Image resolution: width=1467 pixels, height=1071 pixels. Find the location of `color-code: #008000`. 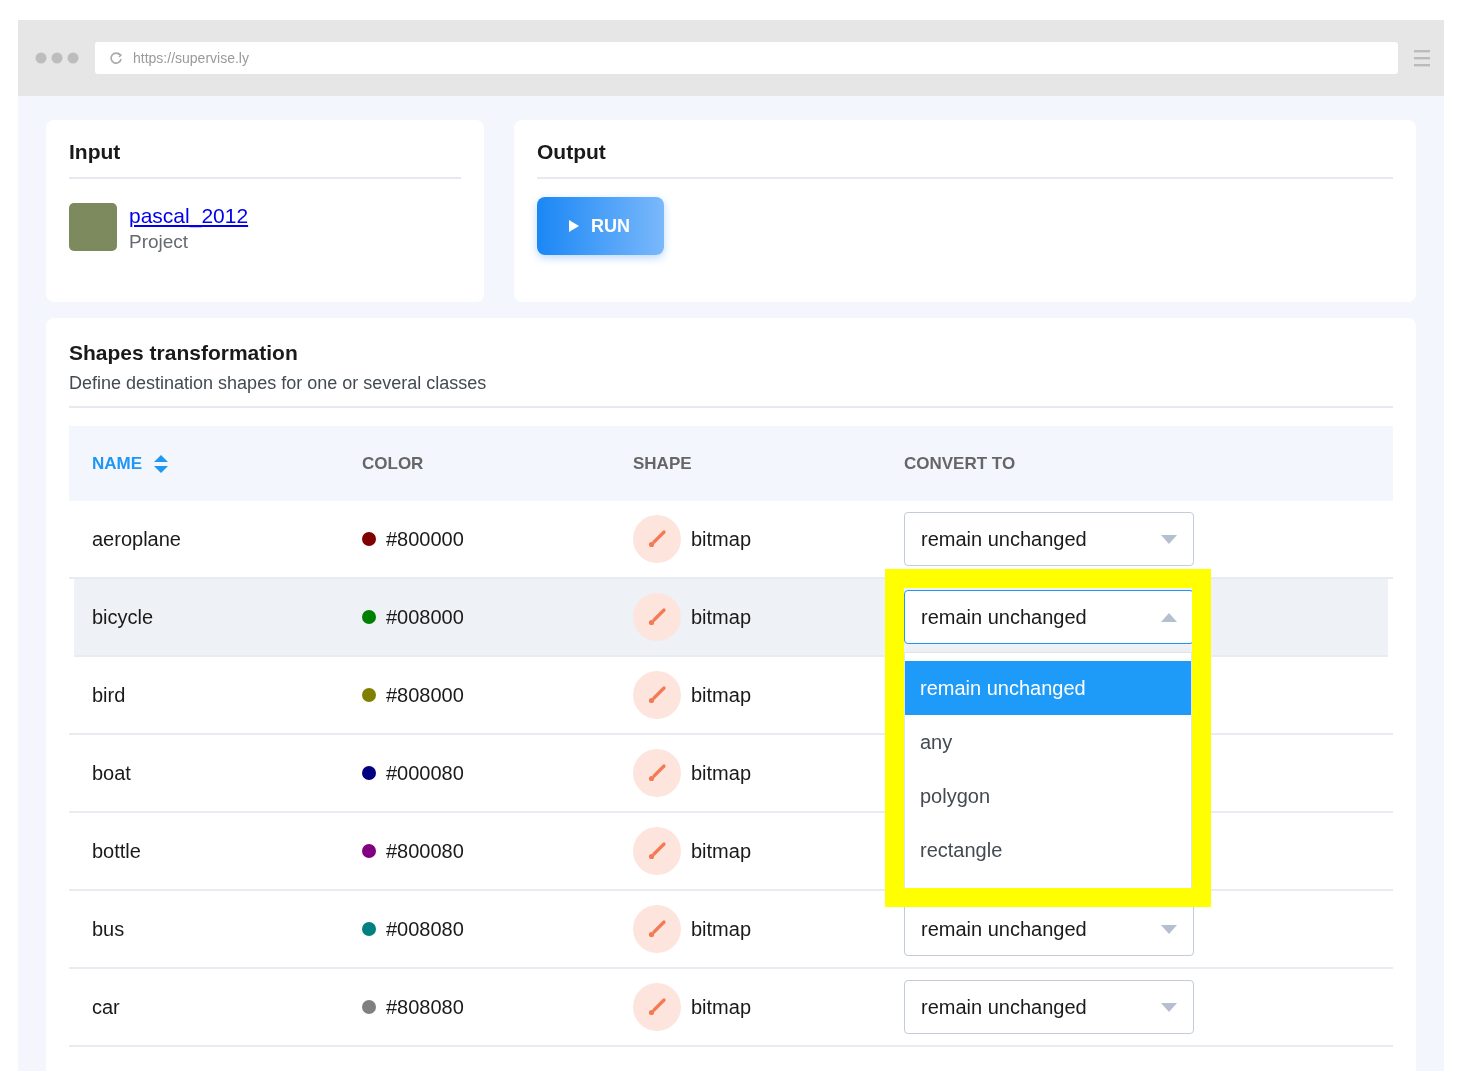

color-code: #008000 is located at coordinates (425, 617).